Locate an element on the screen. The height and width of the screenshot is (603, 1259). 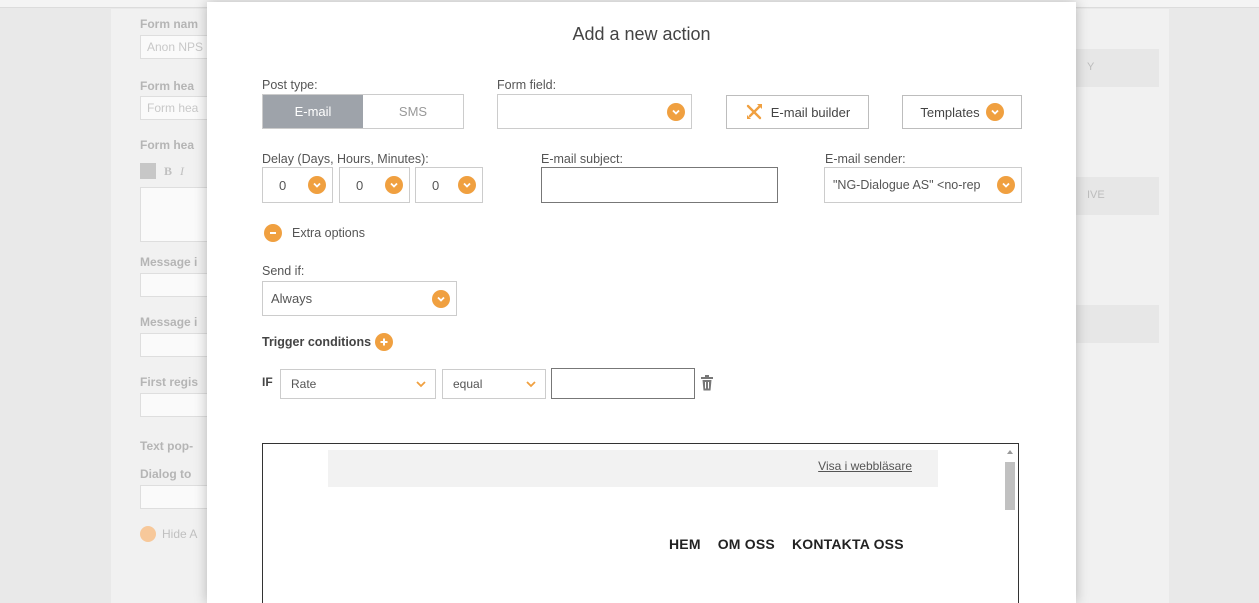
bg-hide-label: Hide A is located at coordinates (180, 534).